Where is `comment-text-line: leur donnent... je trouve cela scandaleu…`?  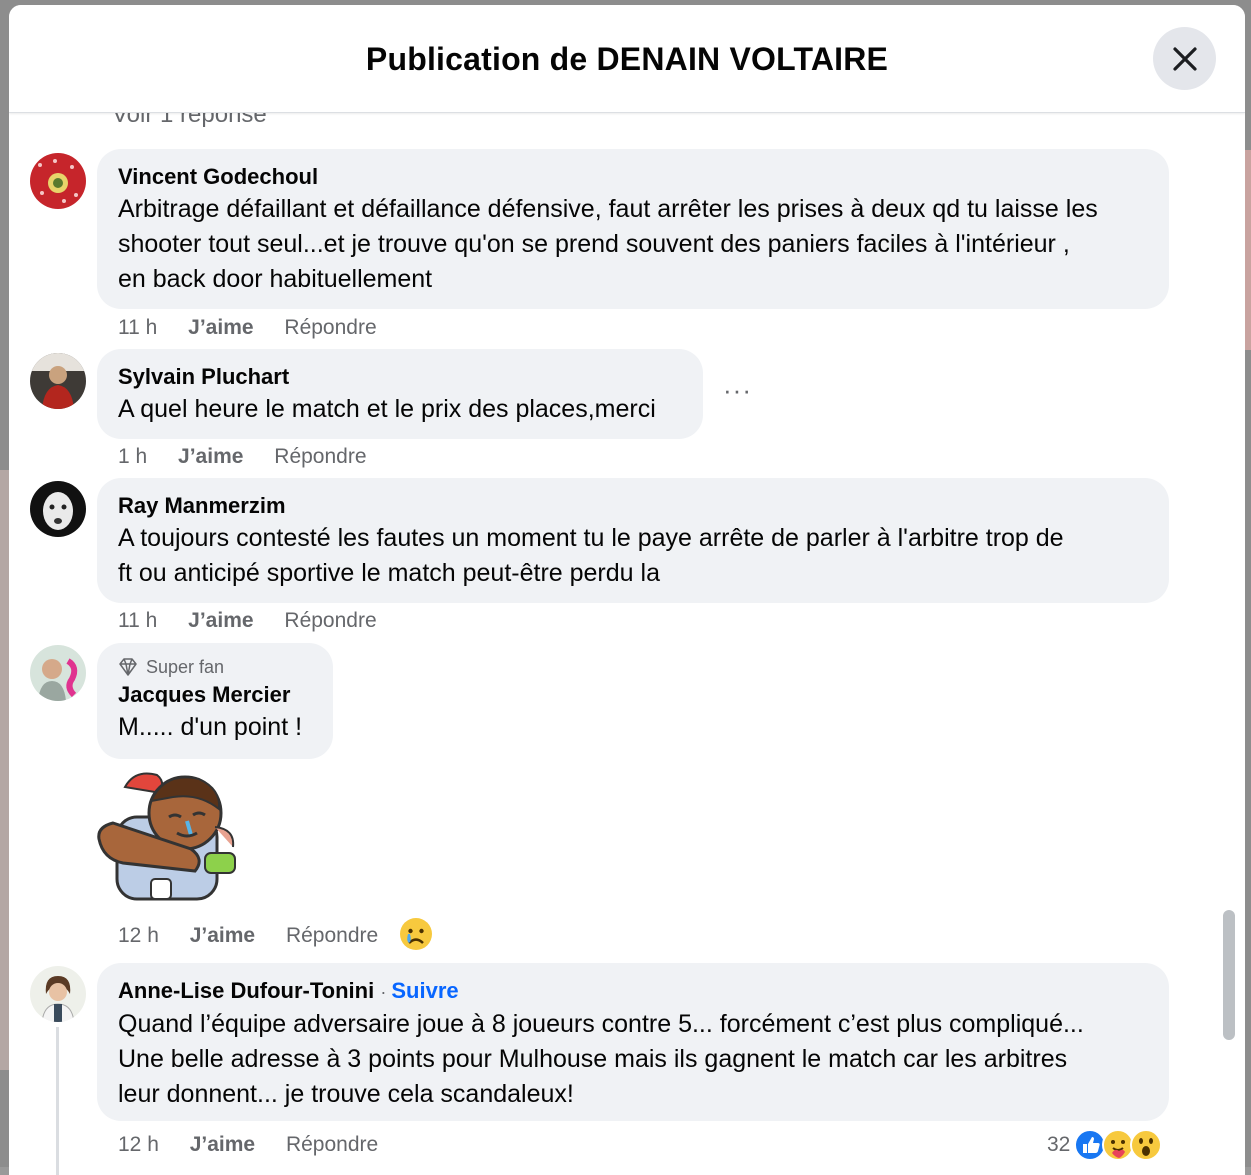 comment-text-line: leur donnent... je trouve cela scandaleu… is located at coordinates (346, 1094).